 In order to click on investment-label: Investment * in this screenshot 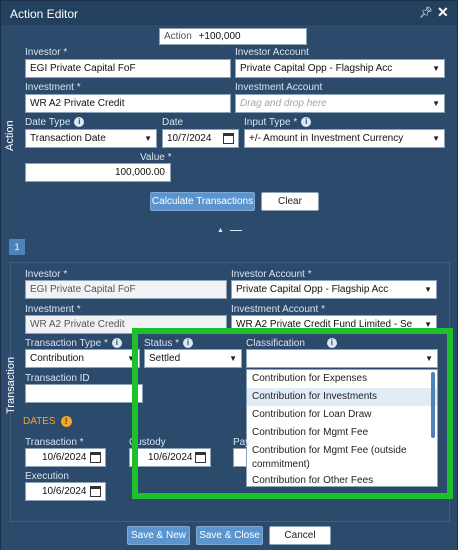, I will do `click(53, 87)`.